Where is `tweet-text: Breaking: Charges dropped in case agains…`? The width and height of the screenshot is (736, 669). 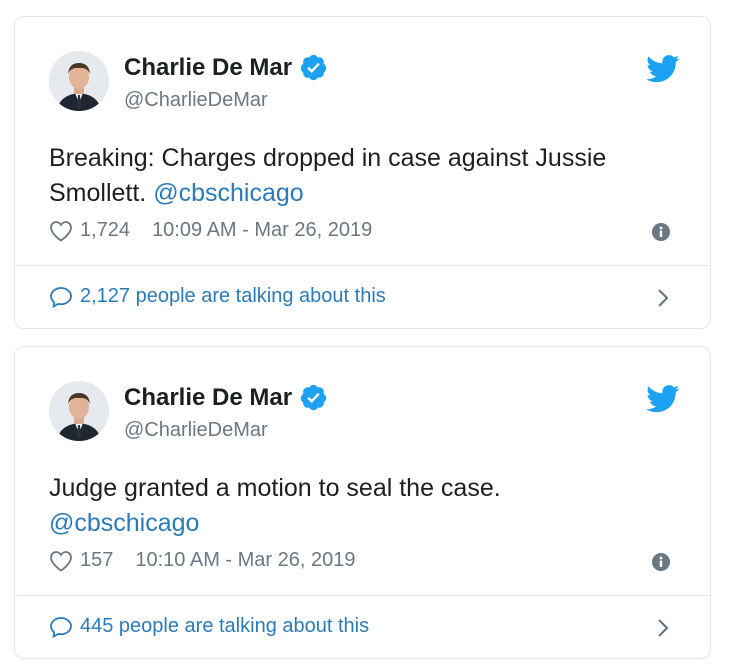 tweet-text: Breaking: Charges dropped in case agains… is located at coordinates (364, 176).